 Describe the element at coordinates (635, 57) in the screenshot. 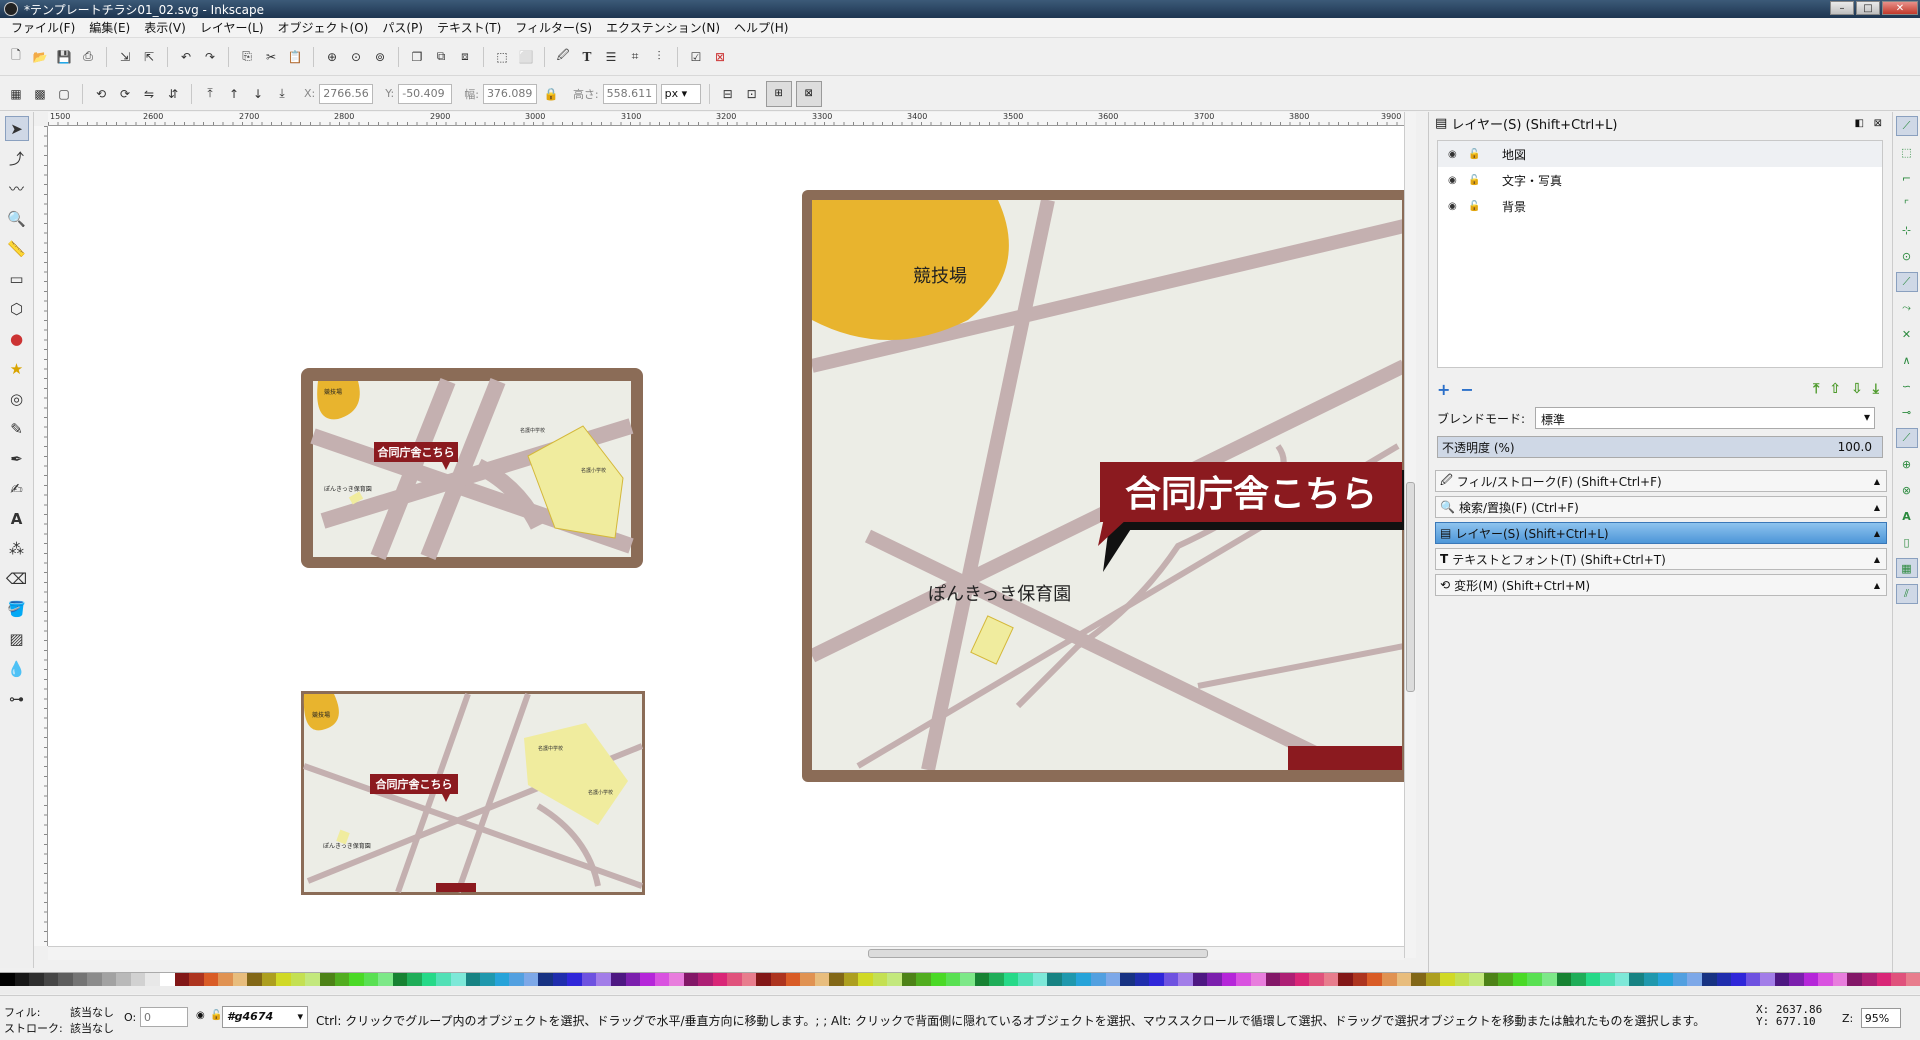

I see `xml-editor-icon: ⌗` at that location.